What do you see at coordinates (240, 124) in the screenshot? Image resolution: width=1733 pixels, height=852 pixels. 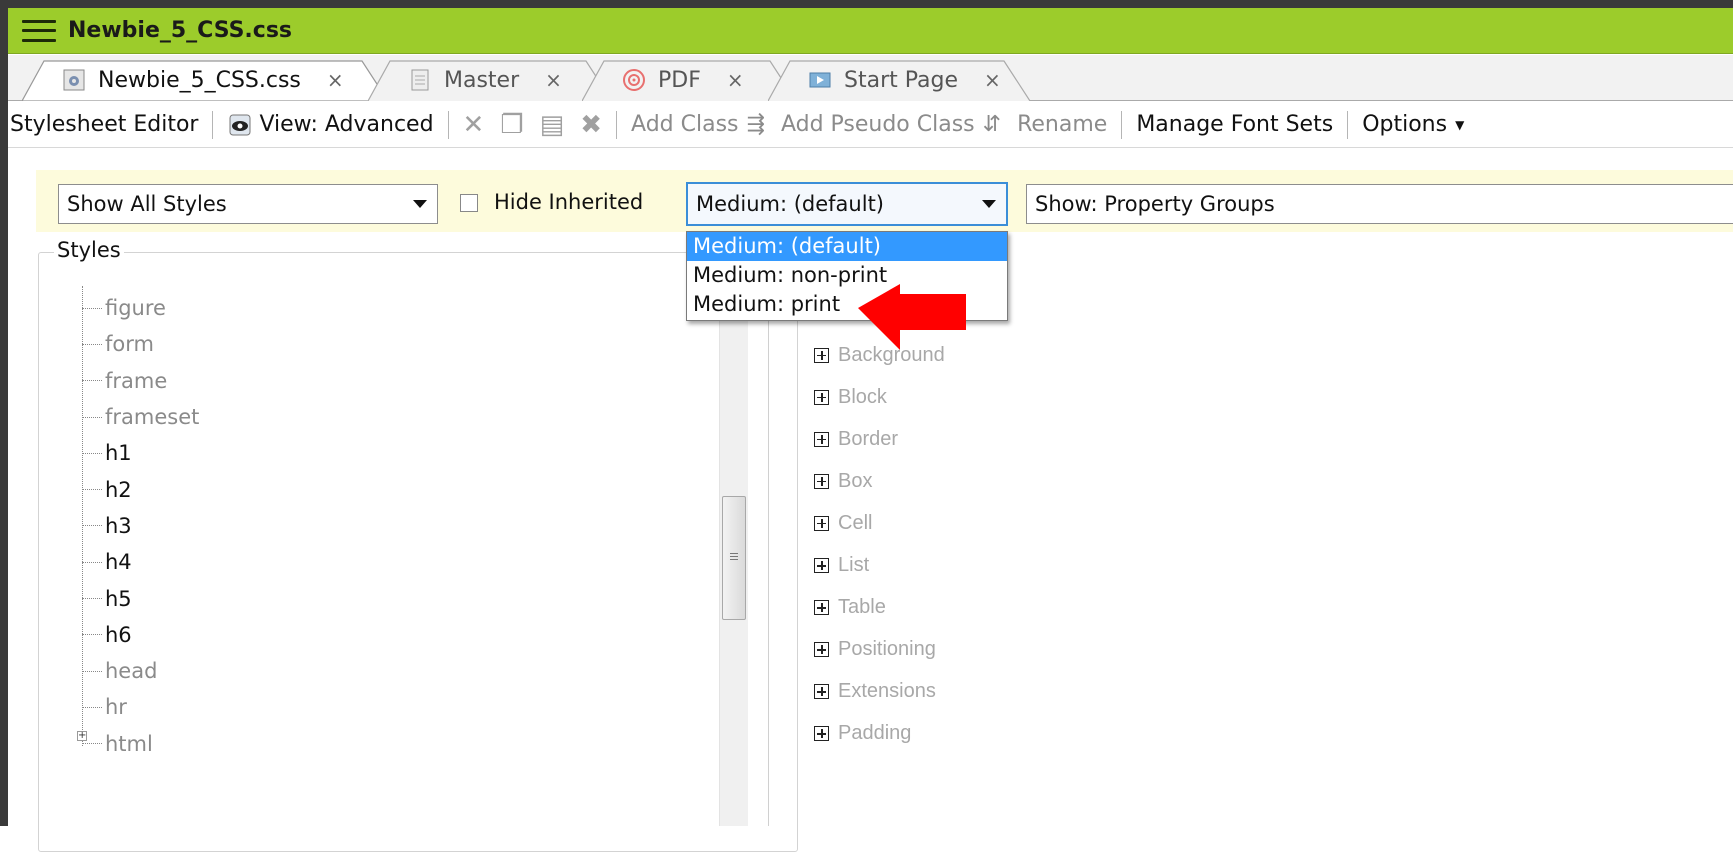 I see `view-icon` at bounding box center [240, 124].